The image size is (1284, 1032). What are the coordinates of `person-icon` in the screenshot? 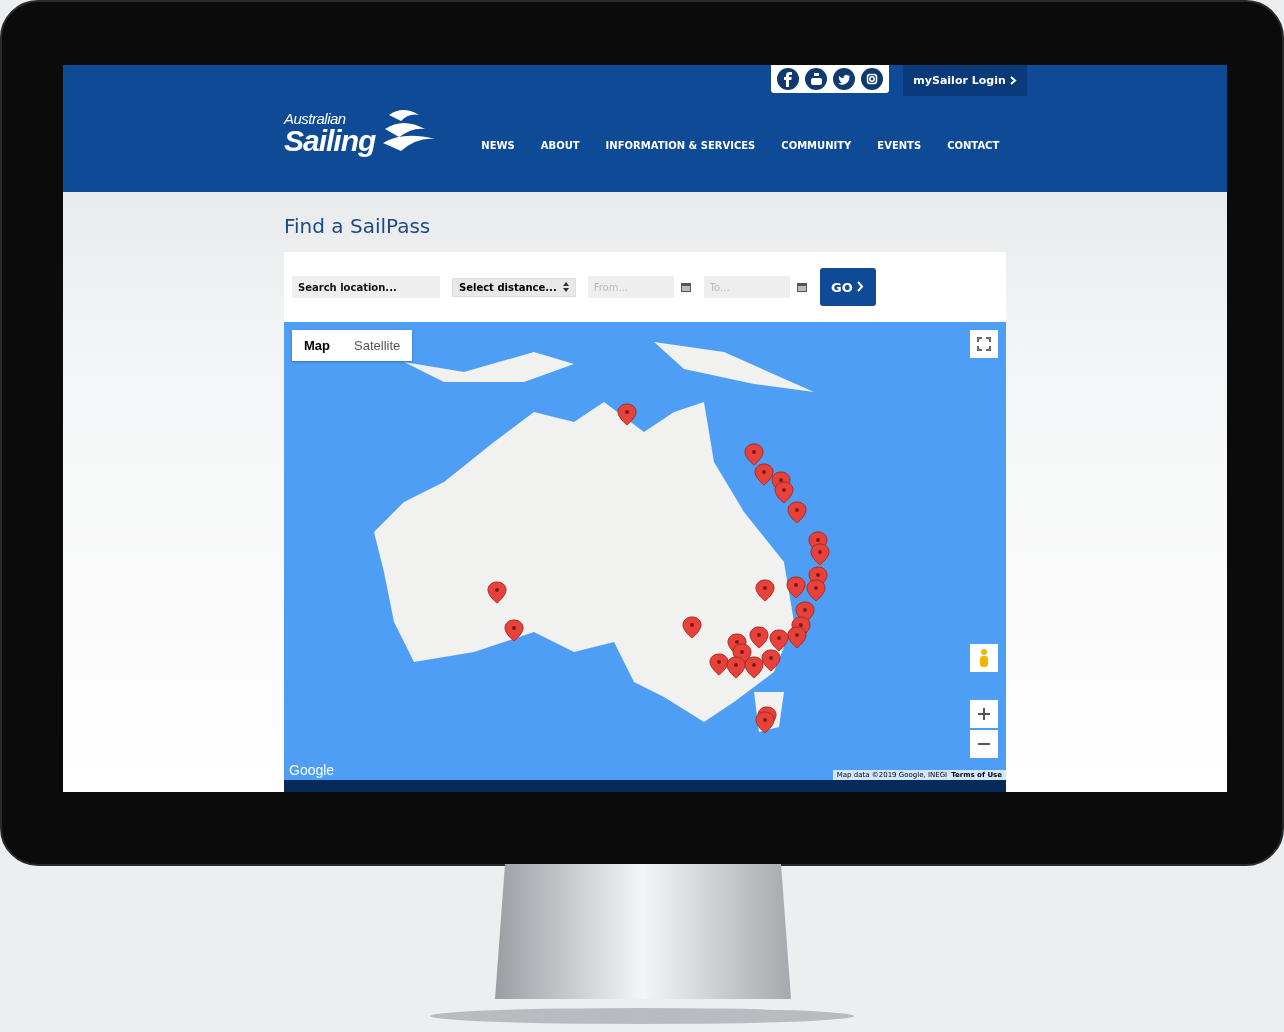 It's located at (984, 658).